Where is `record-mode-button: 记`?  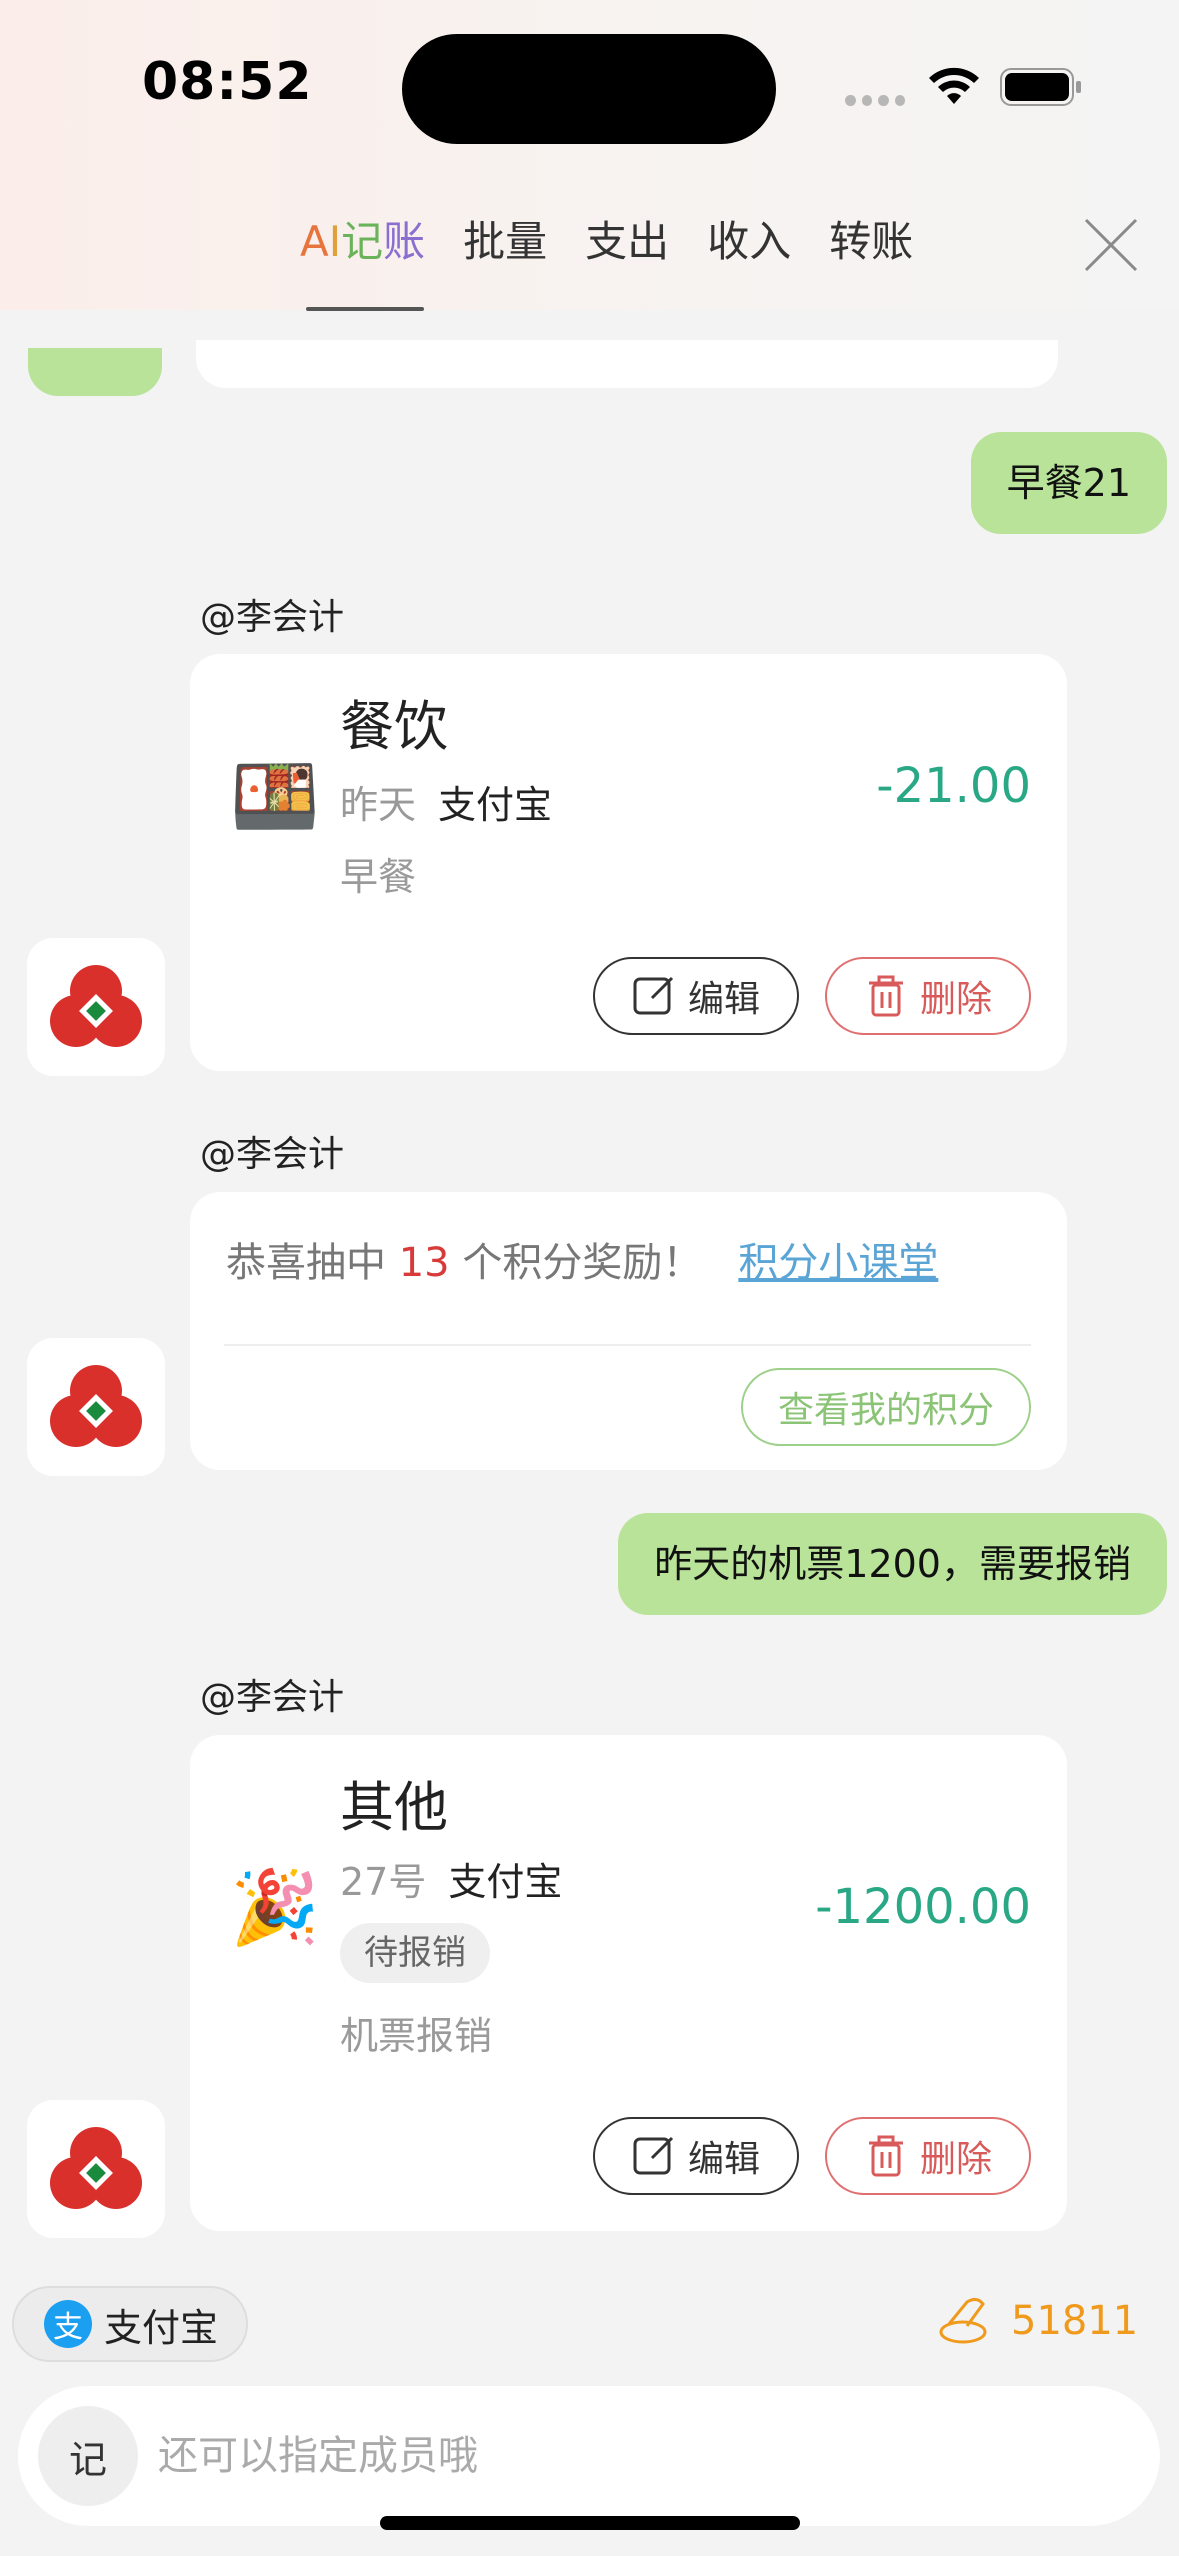
record-mode-button: 记 is located at coordinates (88, 2456).